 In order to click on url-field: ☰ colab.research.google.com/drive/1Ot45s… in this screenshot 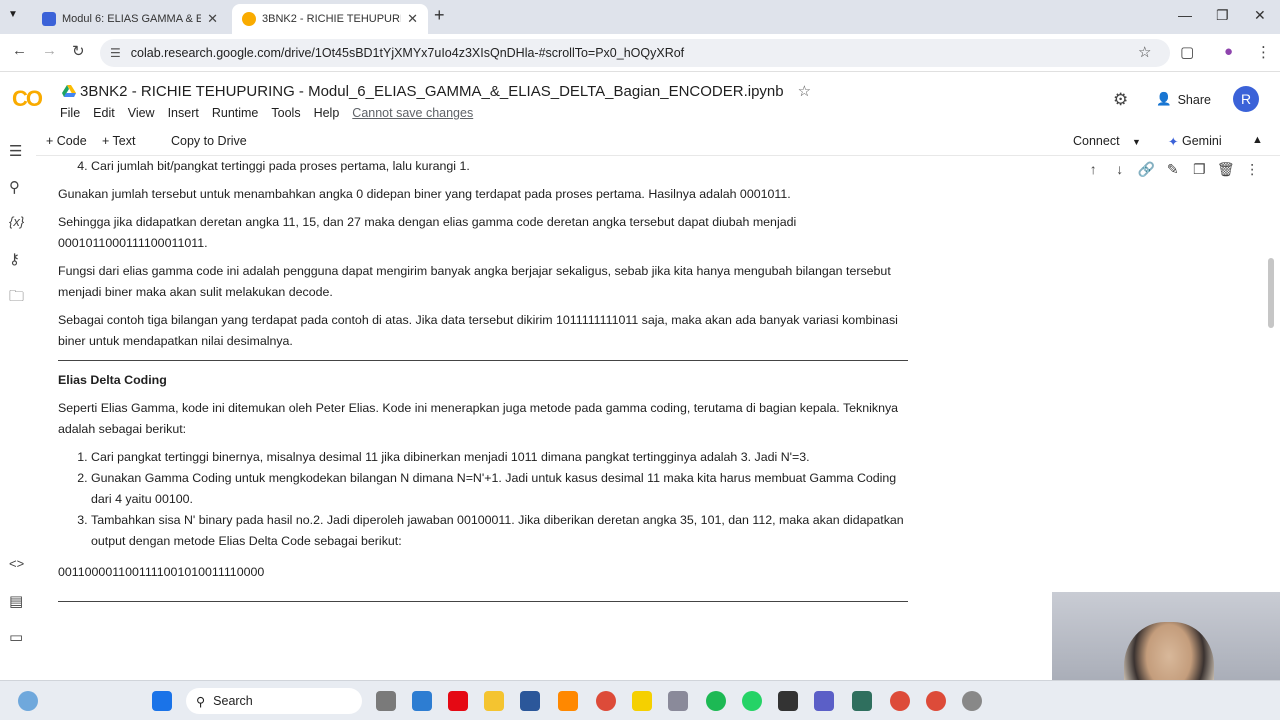, I will do `click(635, 53)`.